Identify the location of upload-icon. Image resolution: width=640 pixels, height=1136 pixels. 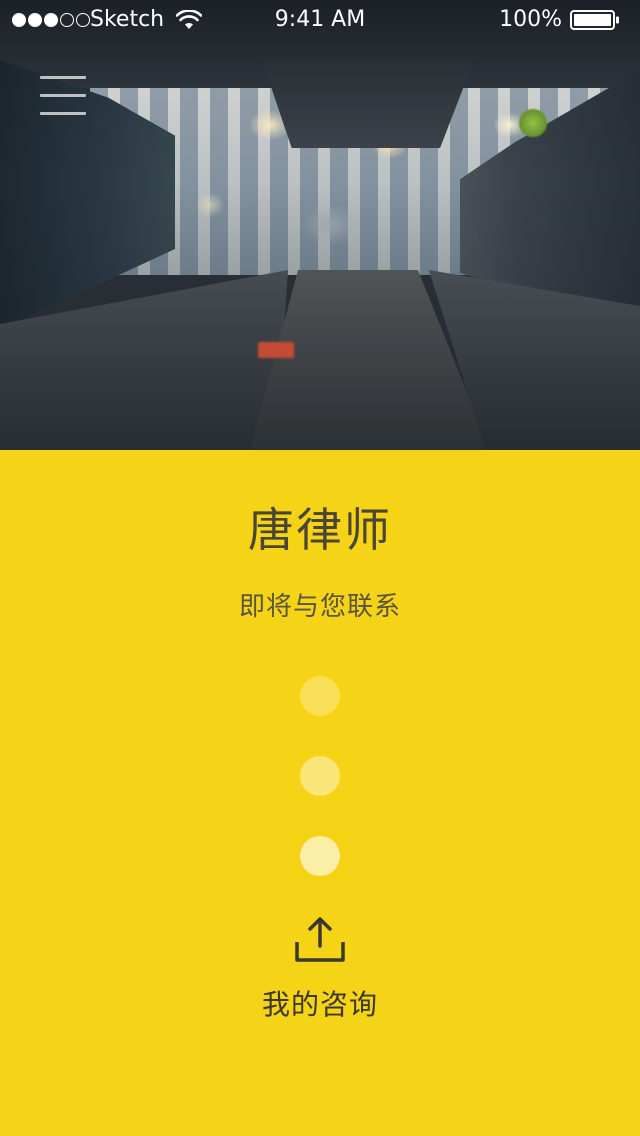
(320, 939).